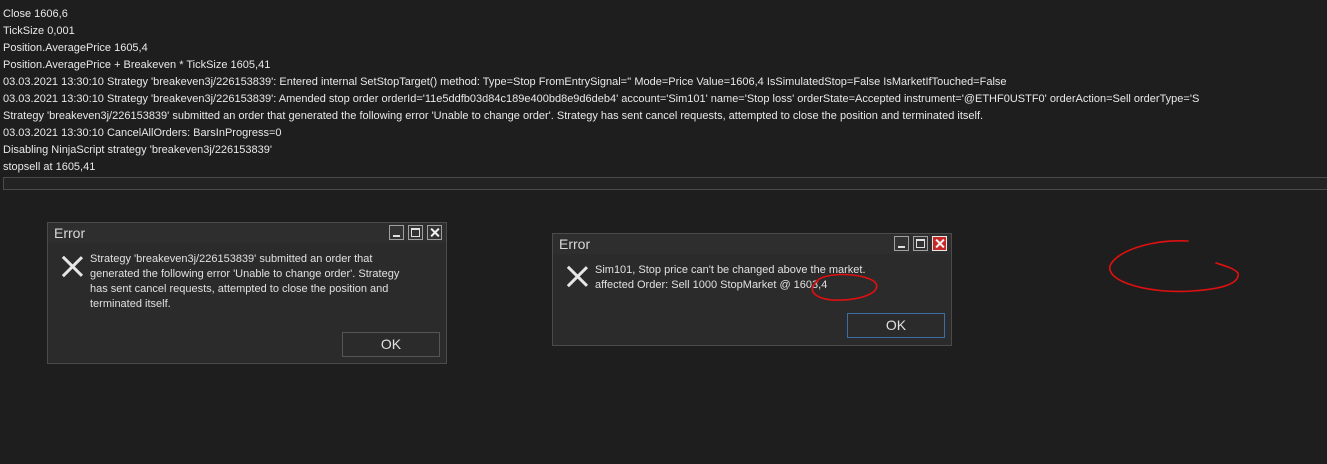  Describe the element at coordinates (665, 183) in the screenshot. I see `log-input-field` at that location.